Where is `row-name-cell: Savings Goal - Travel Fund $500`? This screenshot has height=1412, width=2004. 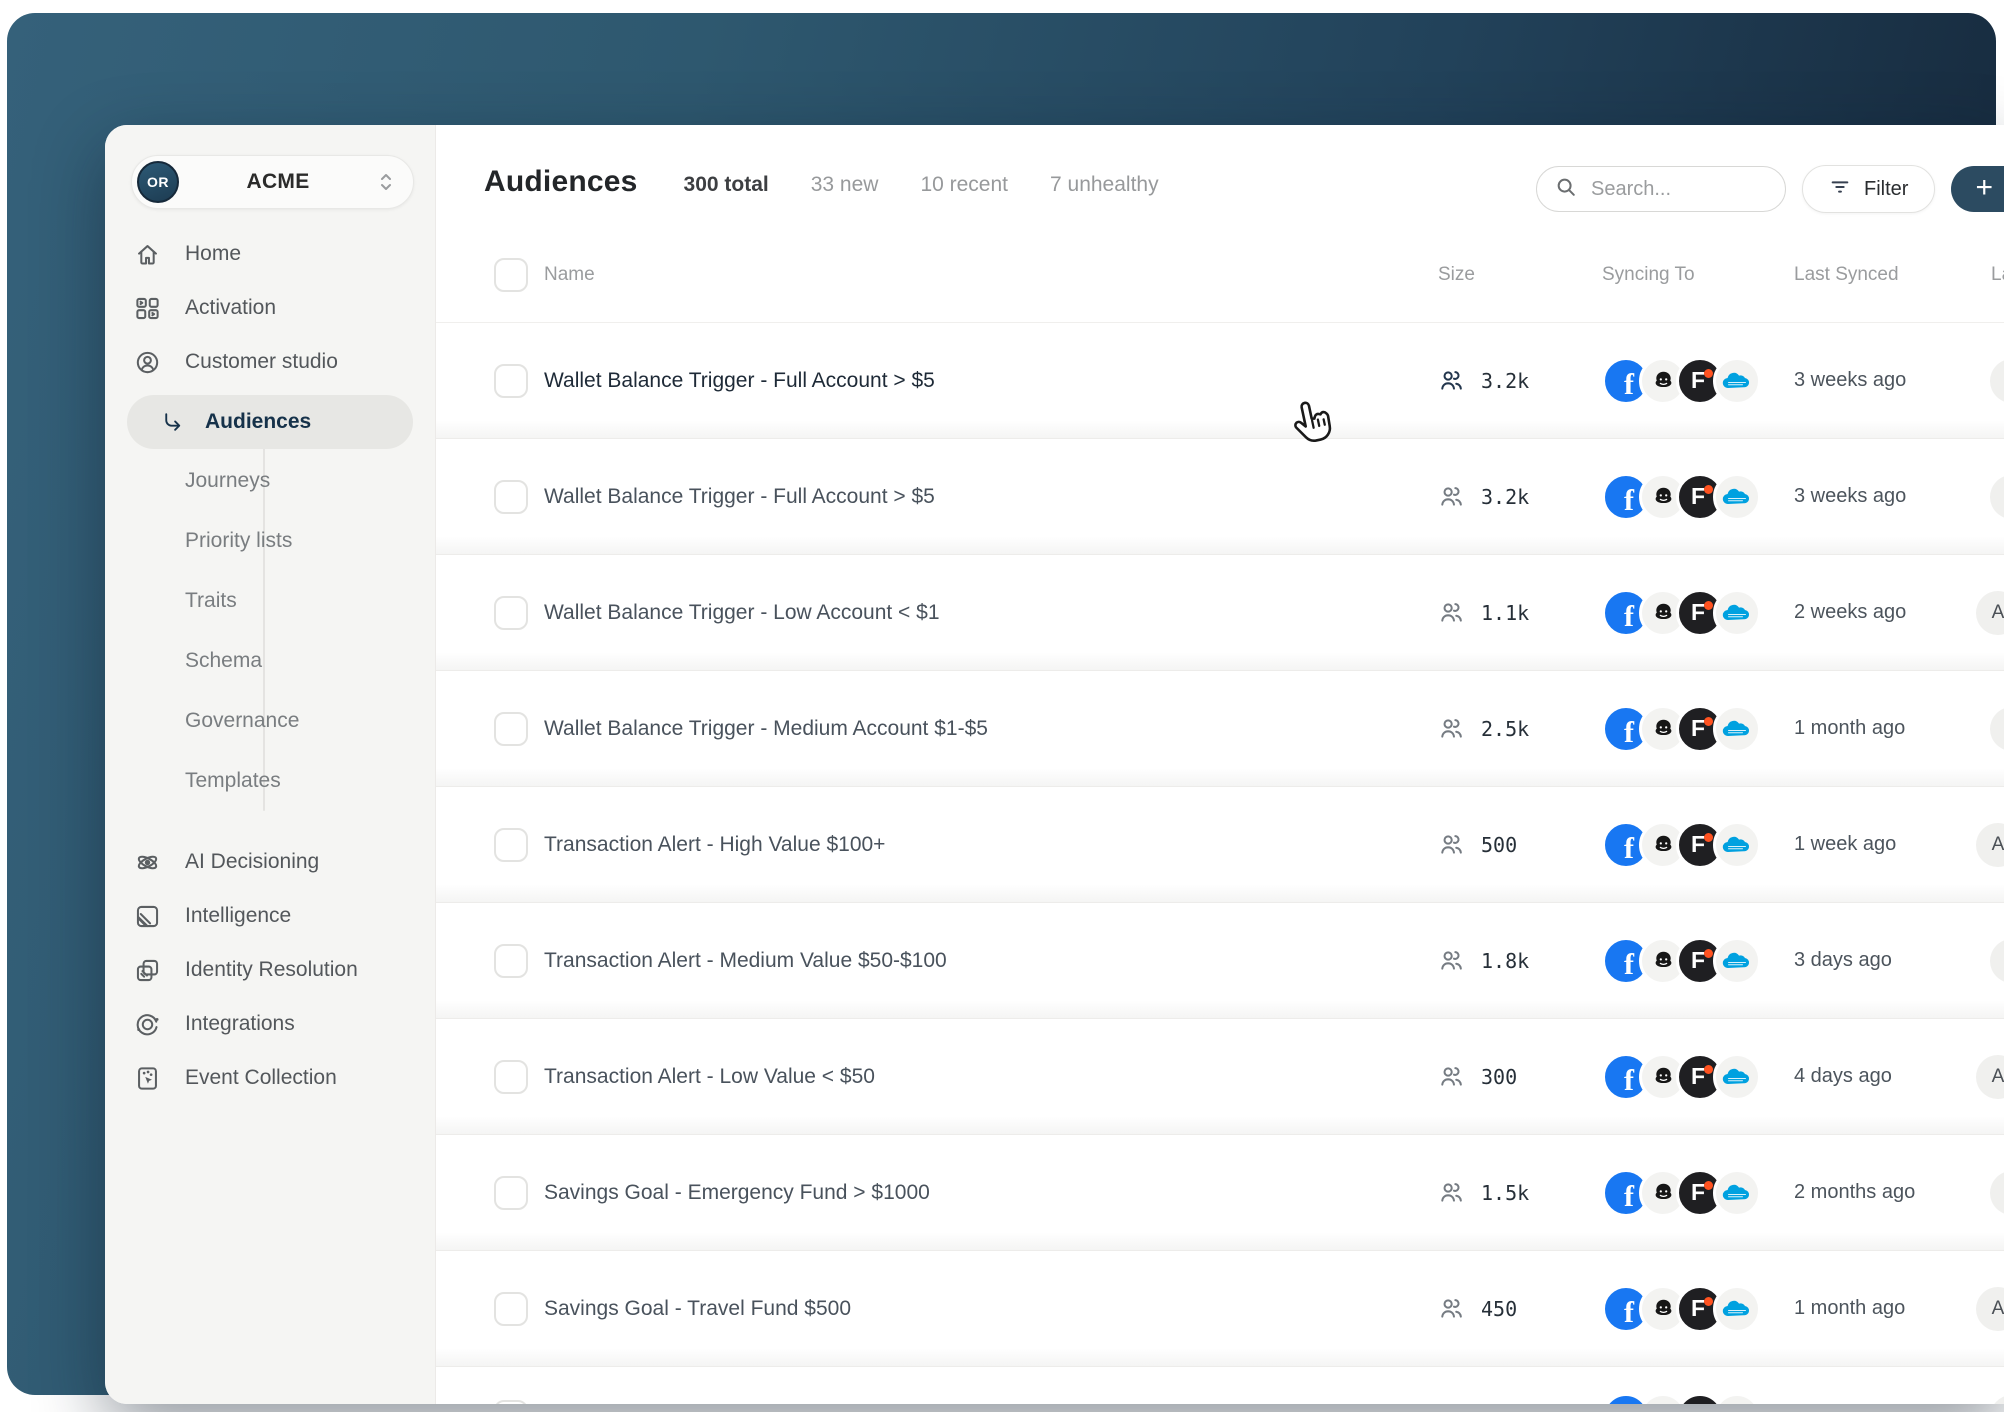
row-name-cell: Savings Goal - Travel Fund $500 is located at coordinates (973, 1309).